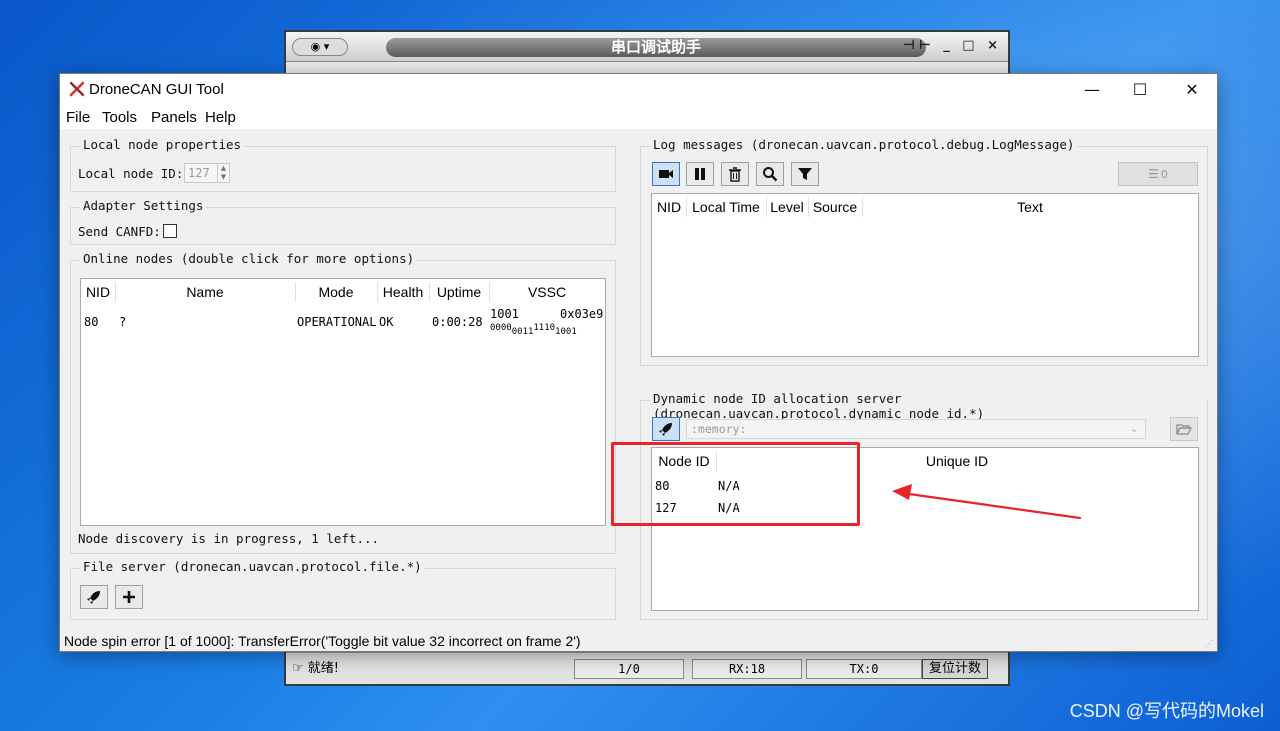 The height and width of the screenshot is (731, 1280). I want to click on node-vssc-decimal: 1001, so click(504, 314).